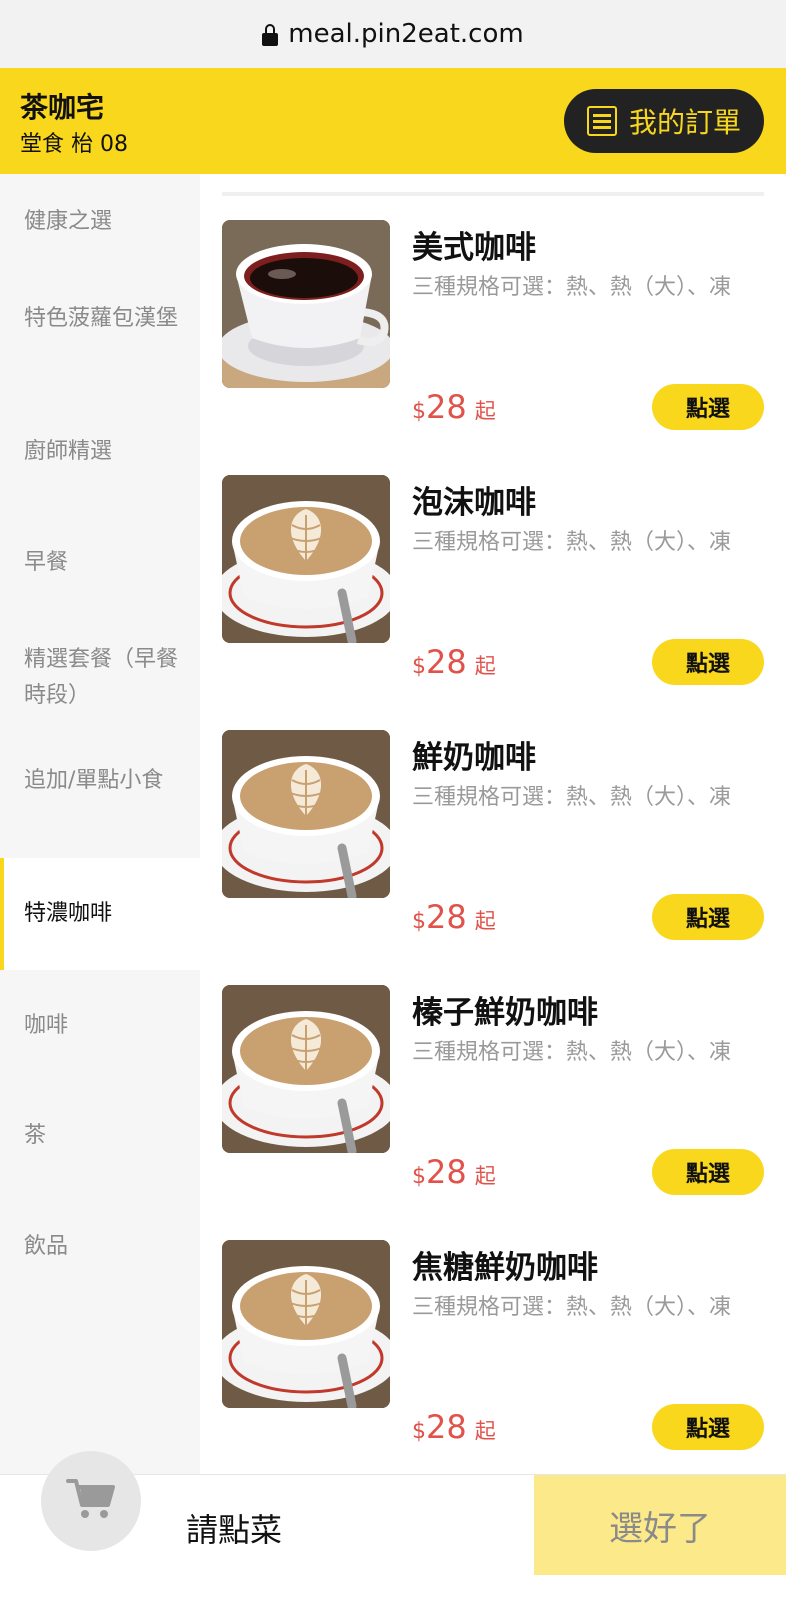 This screenshot has width=786, height=1600. I want to click on sidebar-item-label: 茶, so click(35, 1135).